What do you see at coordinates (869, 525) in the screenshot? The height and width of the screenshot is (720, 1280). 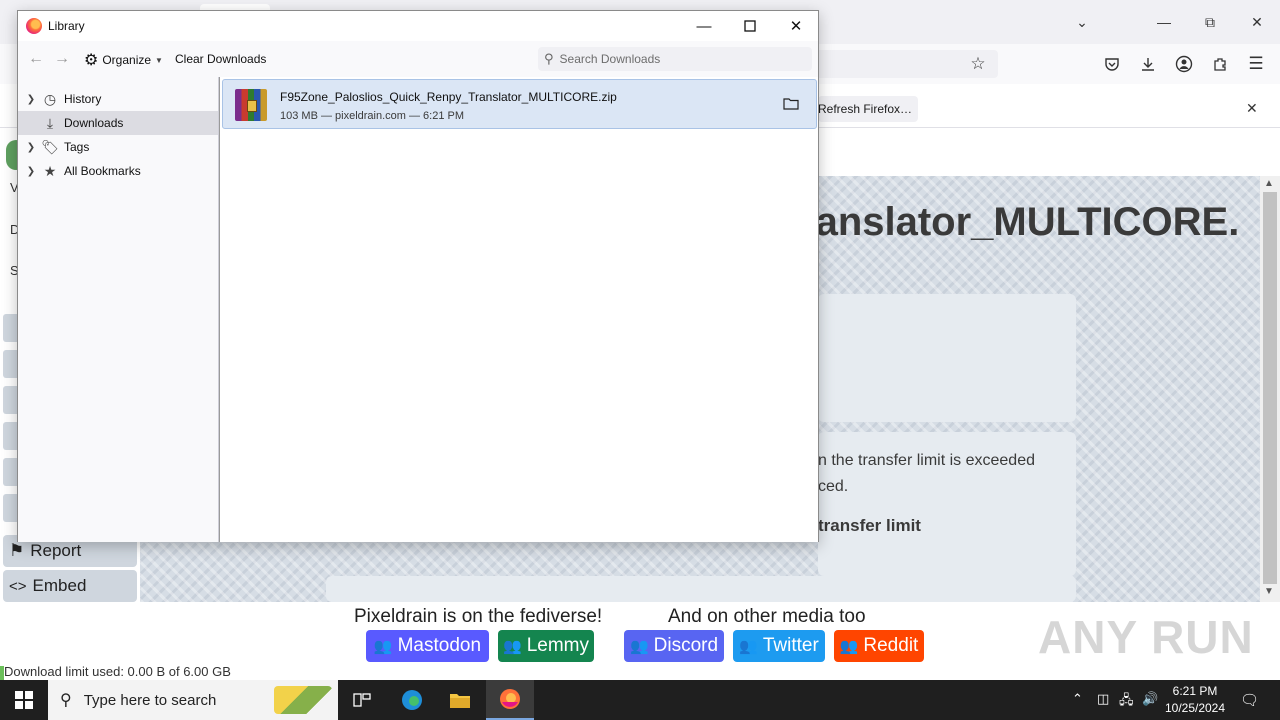 I see `transfer-limit-heading: transfer limit` at bounding box center [869, 525].